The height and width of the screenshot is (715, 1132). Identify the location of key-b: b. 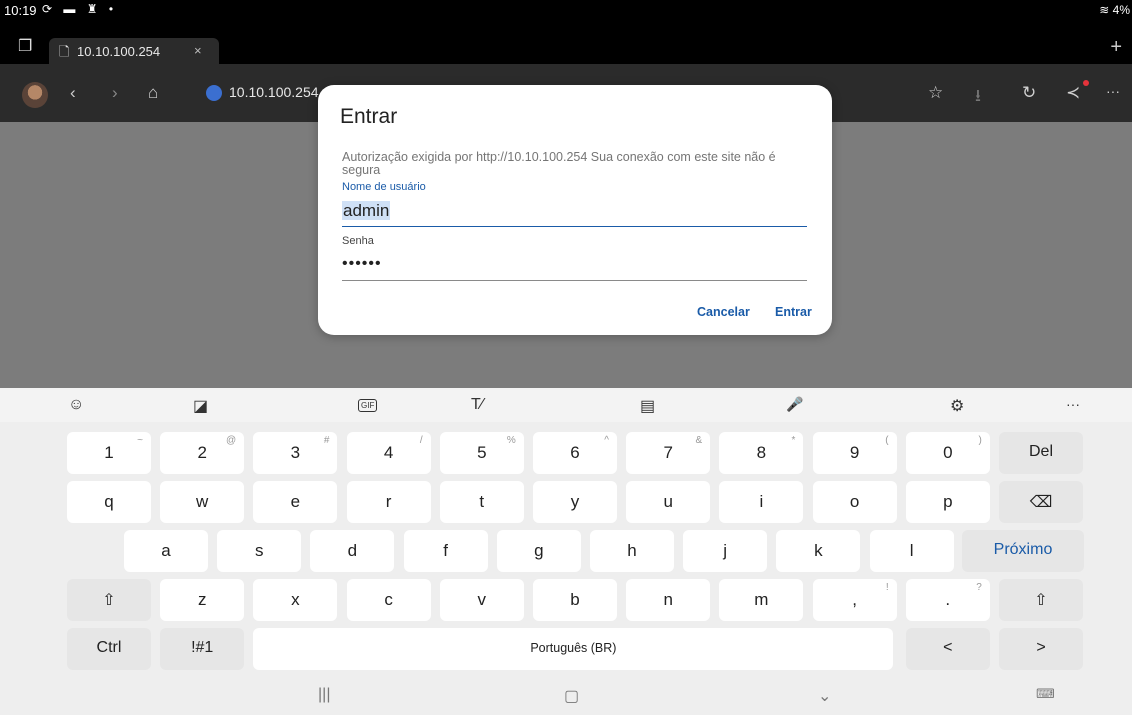
(575, 600).